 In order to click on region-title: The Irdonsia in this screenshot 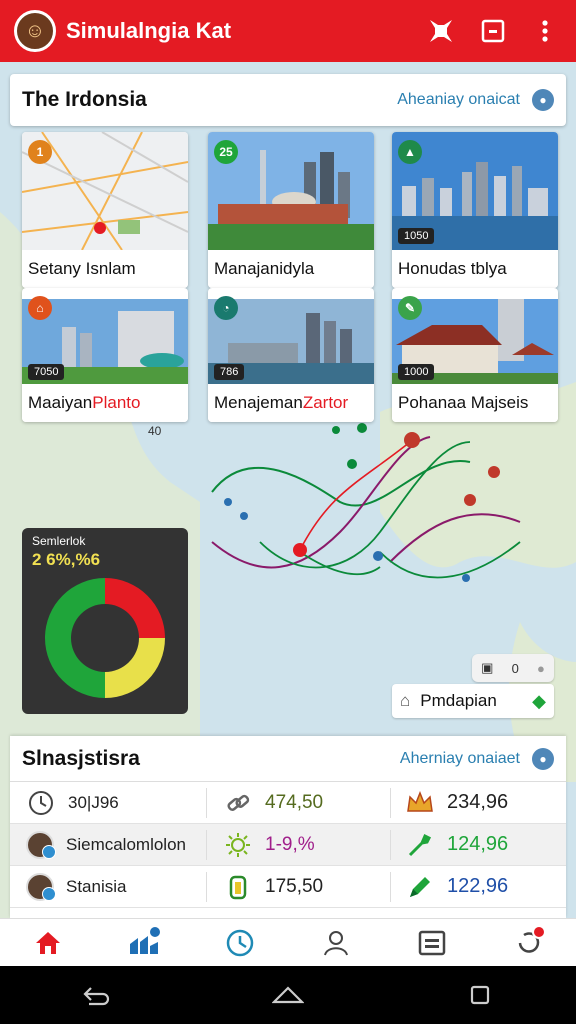, I will do `click(84, 99)`.